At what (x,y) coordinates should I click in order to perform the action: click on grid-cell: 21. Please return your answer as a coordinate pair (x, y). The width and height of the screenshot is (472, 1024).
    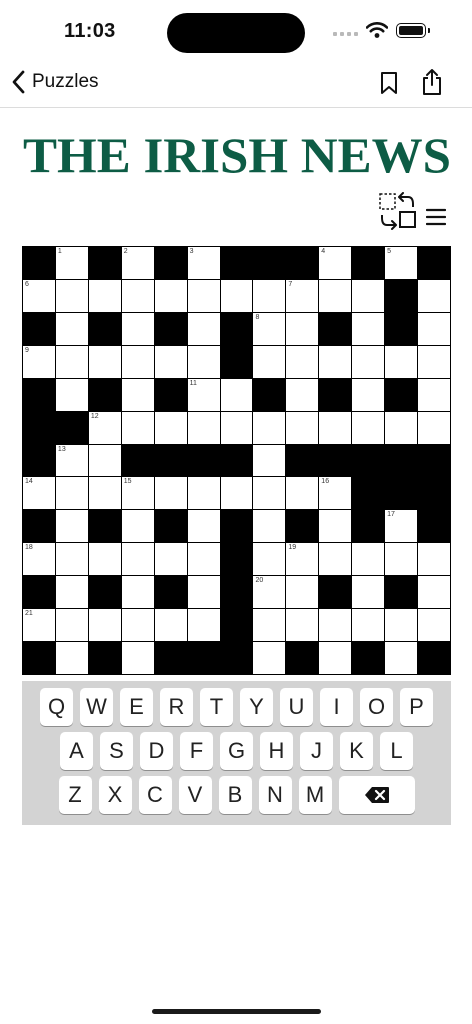
    Looking at the image, I should click on (39, 625).